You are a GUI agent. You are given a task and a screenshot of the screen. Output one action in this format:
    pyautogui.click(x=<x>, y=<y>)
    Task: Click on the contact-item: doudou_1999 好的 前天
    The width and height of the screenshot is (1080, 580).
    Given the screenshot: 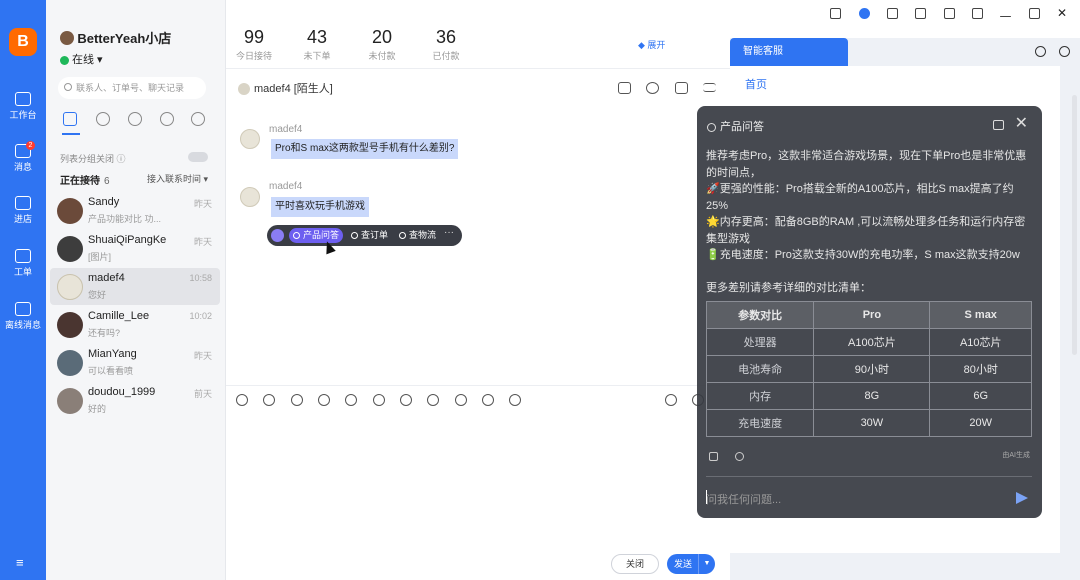 What is the action you would take?
    pyautogui.click(x=135, y=400)
    